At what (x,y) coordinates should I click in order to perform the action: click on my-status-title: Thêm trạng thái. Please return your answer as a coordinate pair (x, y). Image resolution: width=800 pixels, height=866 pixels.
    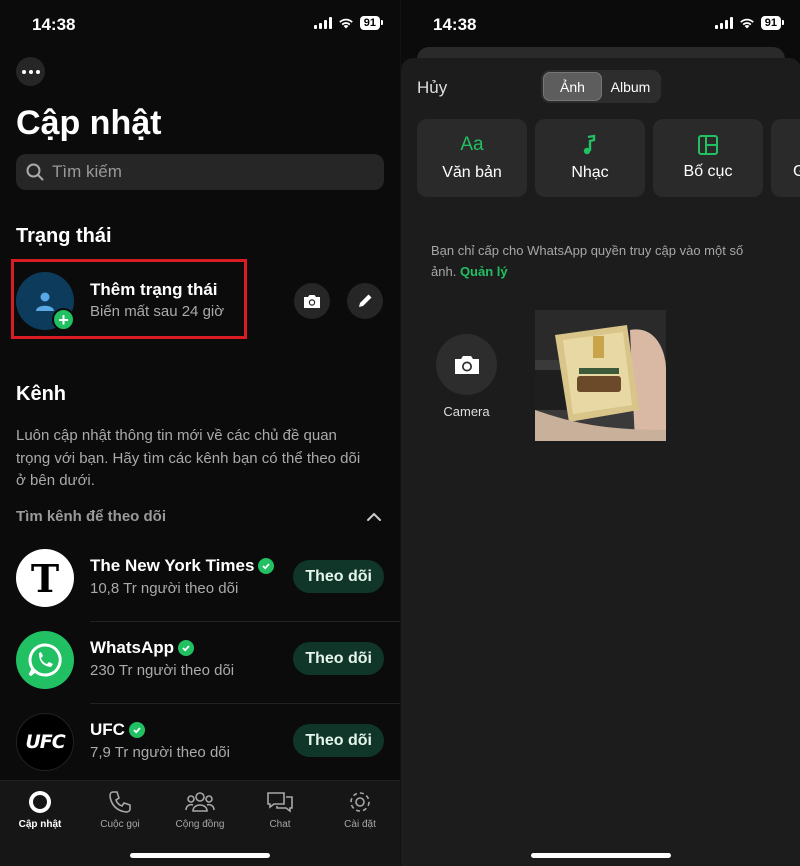
    Looking at the image, I should click on (154, 290).